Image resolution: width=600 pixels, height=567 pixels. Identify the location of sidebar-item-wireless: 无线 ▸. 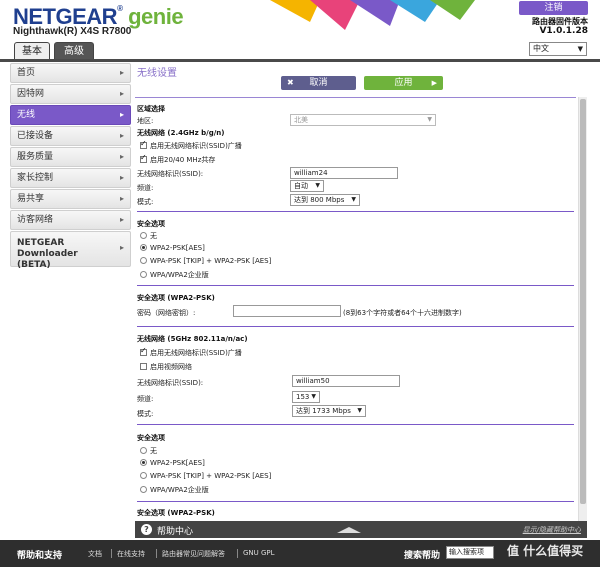
(70, 115).